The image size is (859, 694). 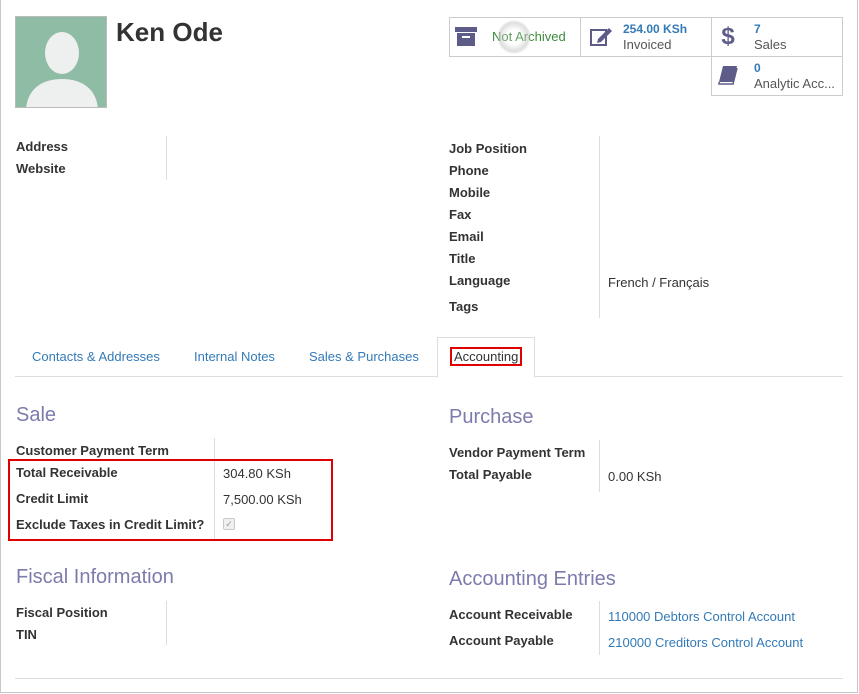 I want to click on total-payable-label: Total Payable, so click(x=490, y=474).